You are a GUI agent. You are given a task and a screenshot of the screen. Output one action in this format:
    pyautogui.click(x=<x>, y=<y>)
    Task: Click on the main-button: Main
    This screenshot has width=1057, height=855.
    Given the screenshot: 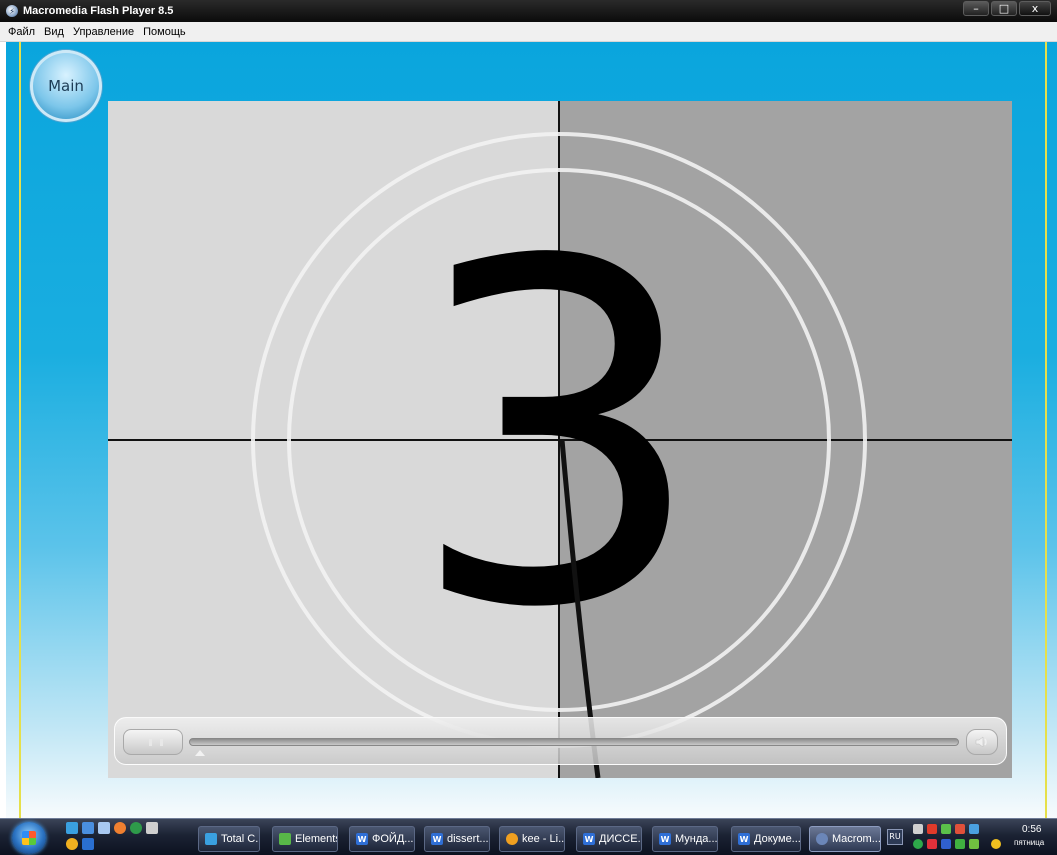 What is the action you would take?
    pyautogui.click(x=66, y=86)
    